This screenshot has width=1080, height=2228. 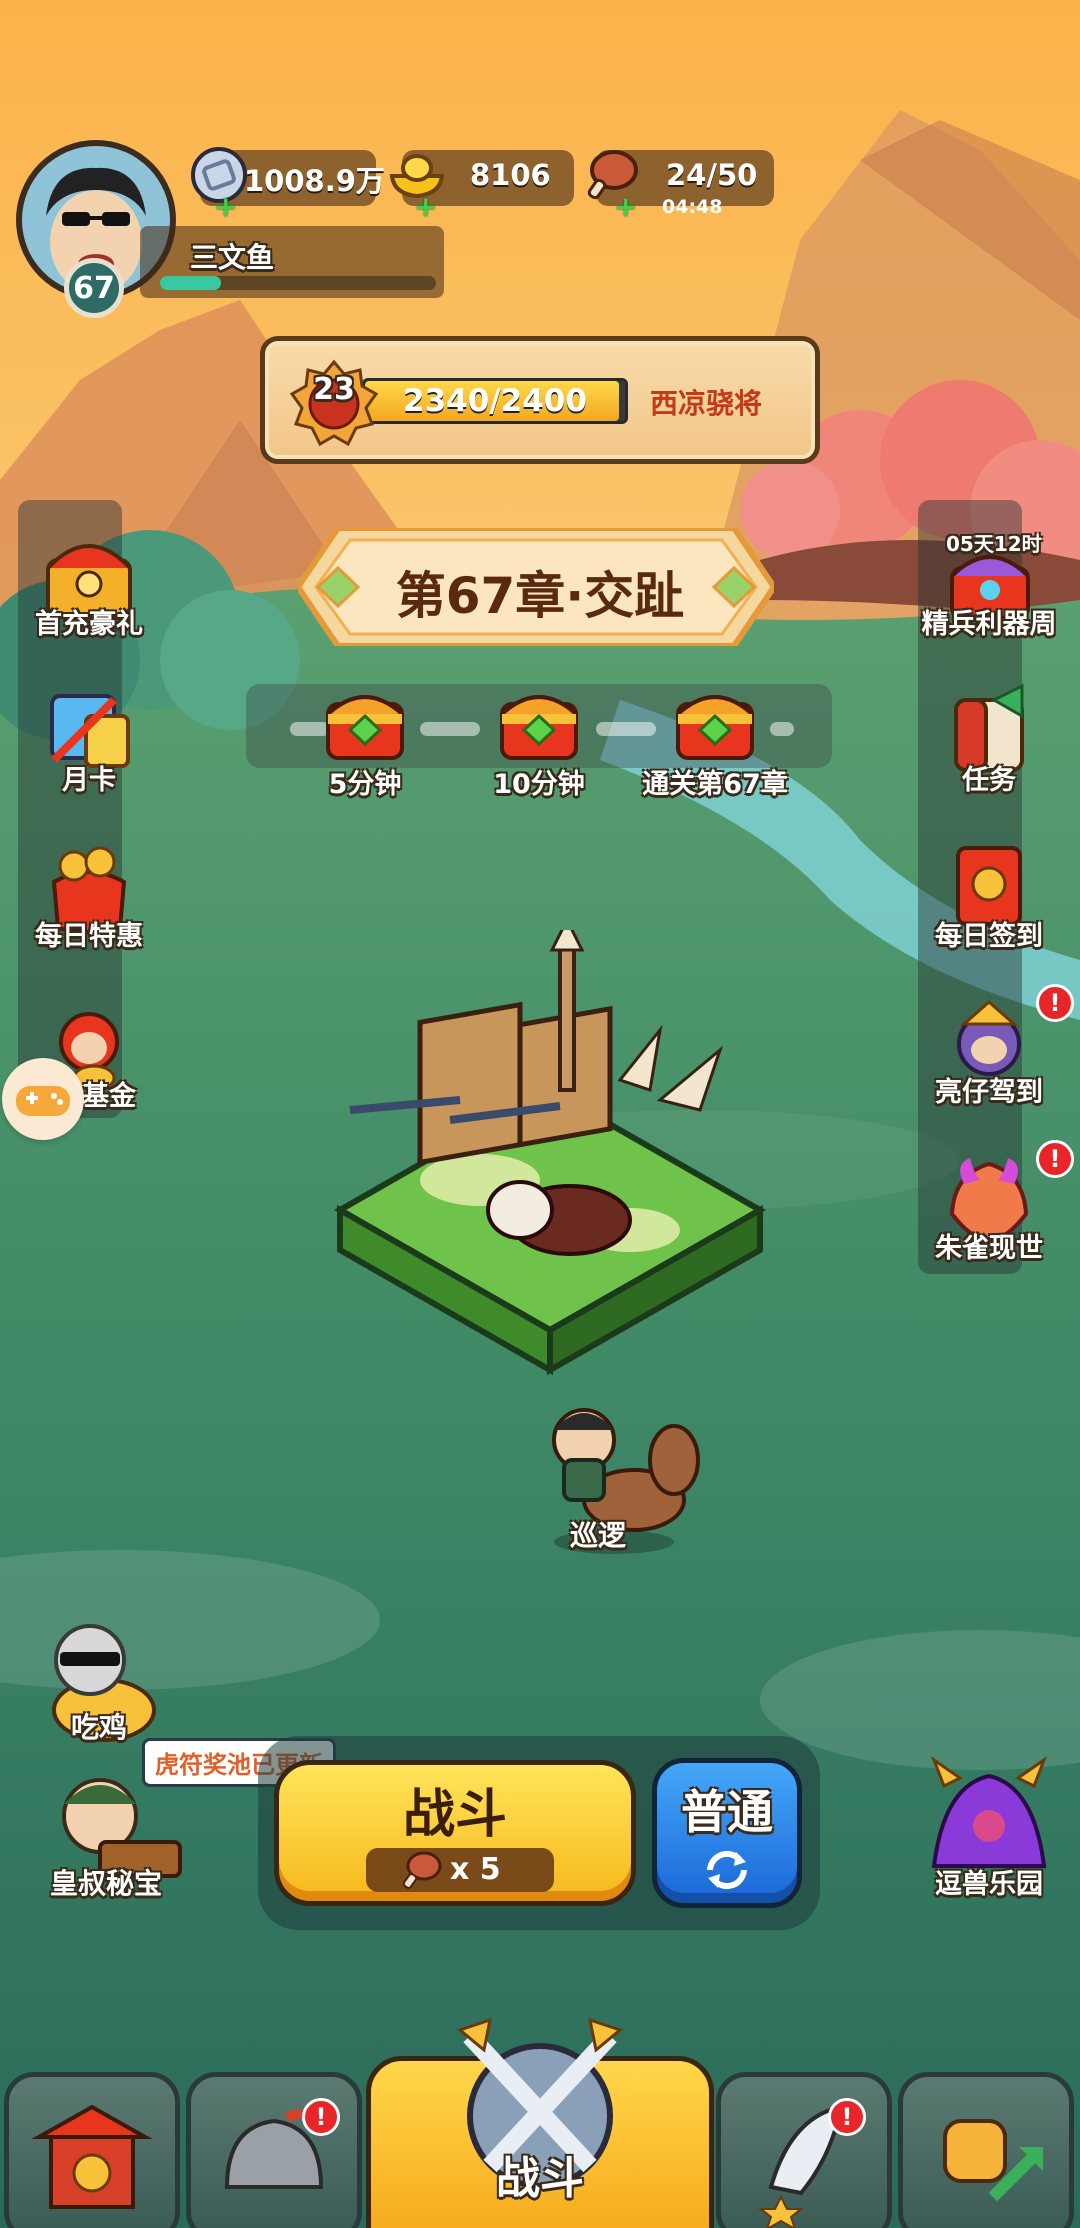 I want to click on gamepad-icon, so click(x=43, y=1101).